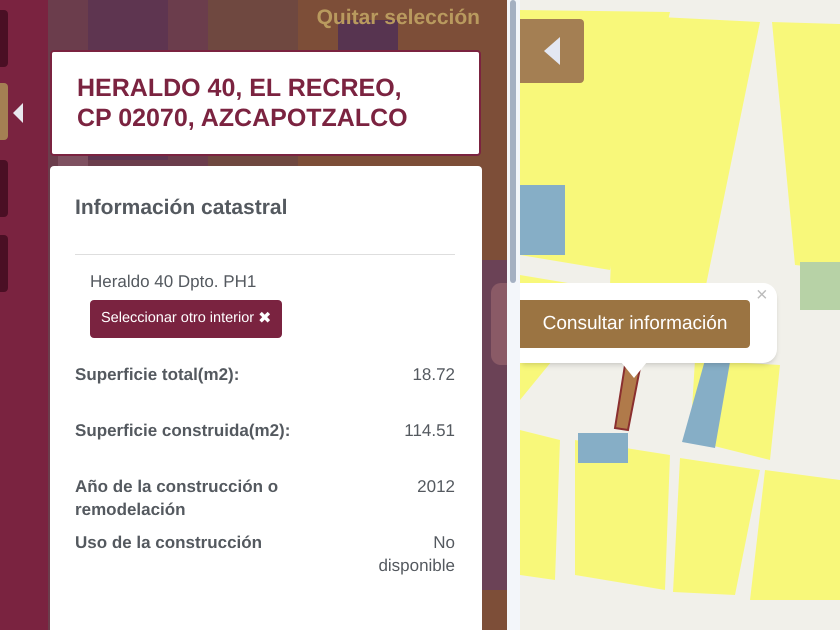 The width and height of the screenshot is (840, 630). I want to click on card-title: Información catastral, so click(181, 208).